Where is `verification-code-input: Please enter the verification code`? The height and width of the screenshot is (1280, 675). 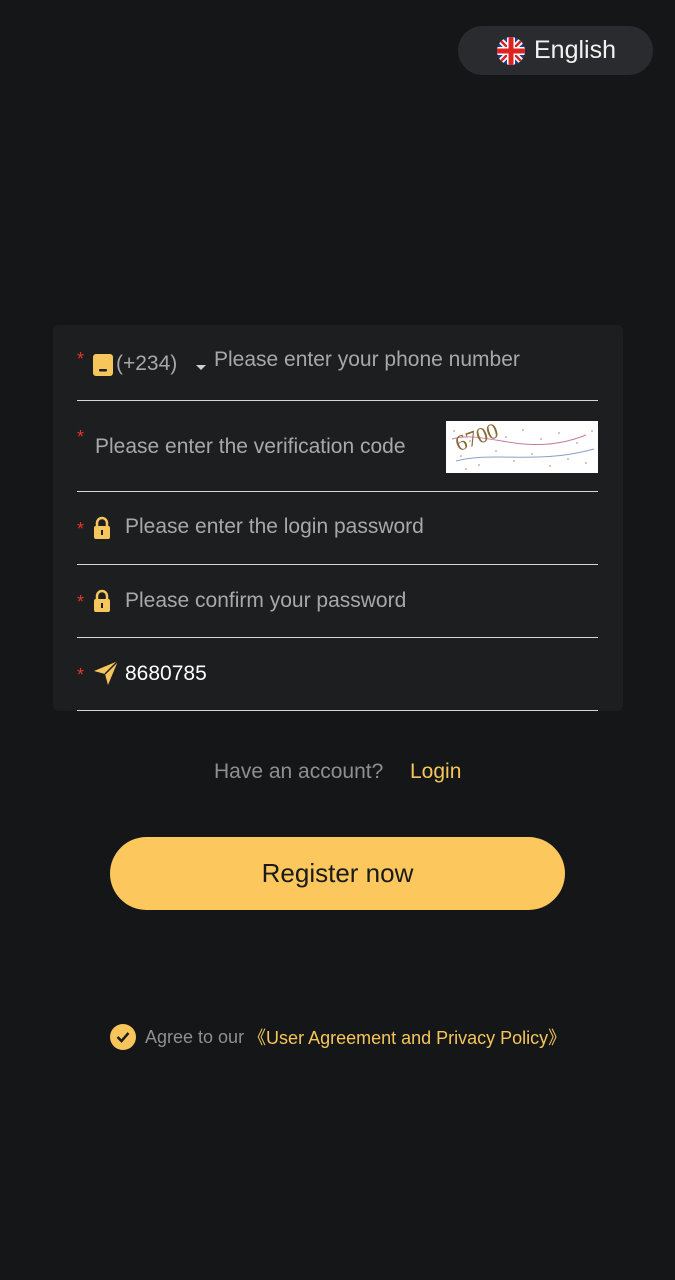
verification-code-input: Please enter the verification code is located at coordinates (250, 447).